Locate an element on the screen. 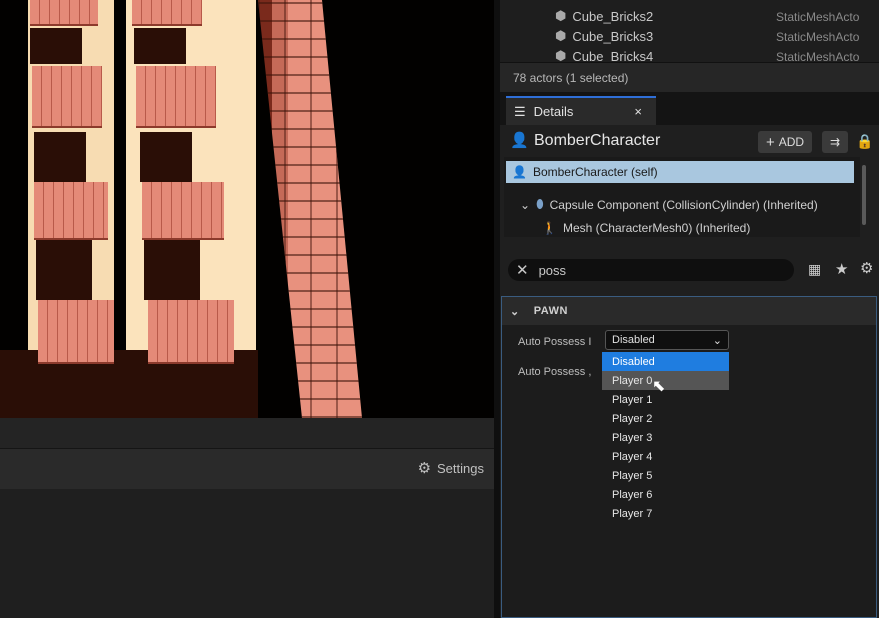 The height and width of the screenshot is (618, 879). component-self-label: BomberCharacter (self) is located at coordinates (595, 172).